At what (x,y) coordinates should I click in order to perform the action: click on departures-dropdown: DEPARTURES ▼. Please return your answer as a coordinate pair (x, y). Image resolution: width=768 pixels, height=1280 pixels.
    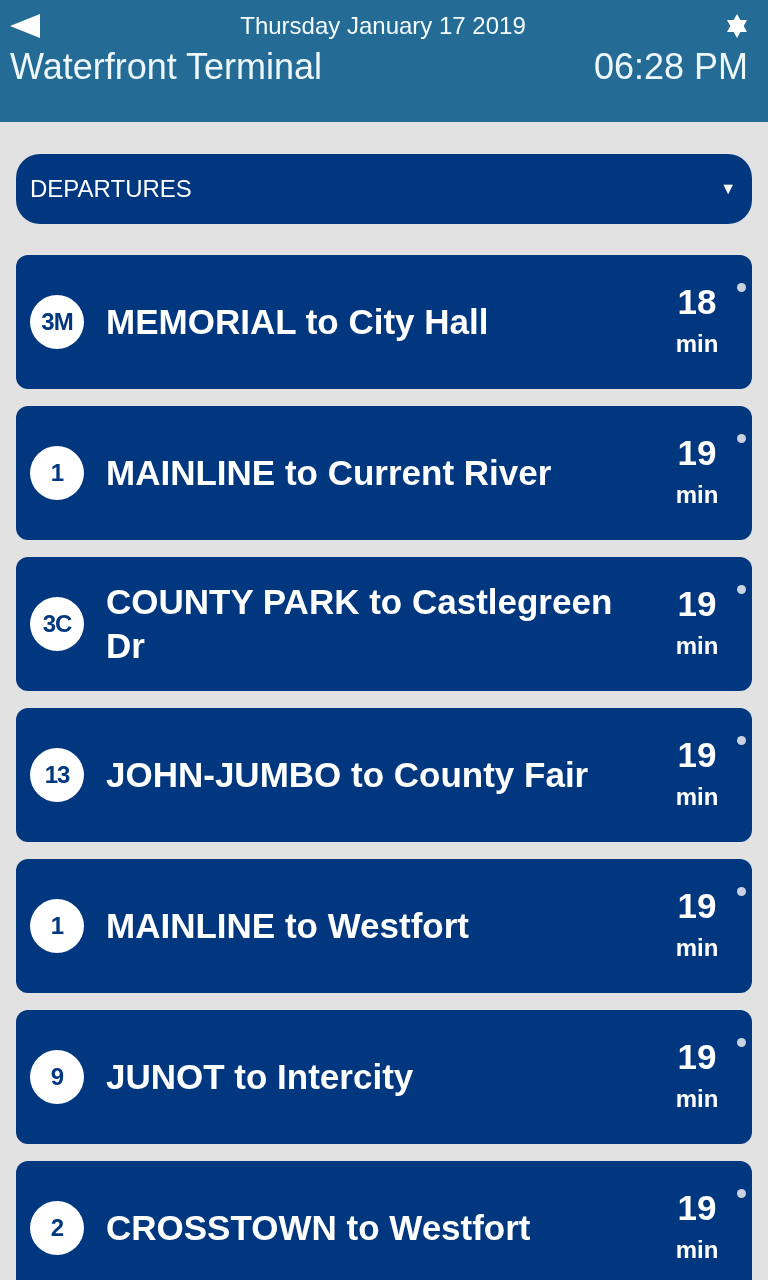
    Looking at the image, I should click on (384, 189).